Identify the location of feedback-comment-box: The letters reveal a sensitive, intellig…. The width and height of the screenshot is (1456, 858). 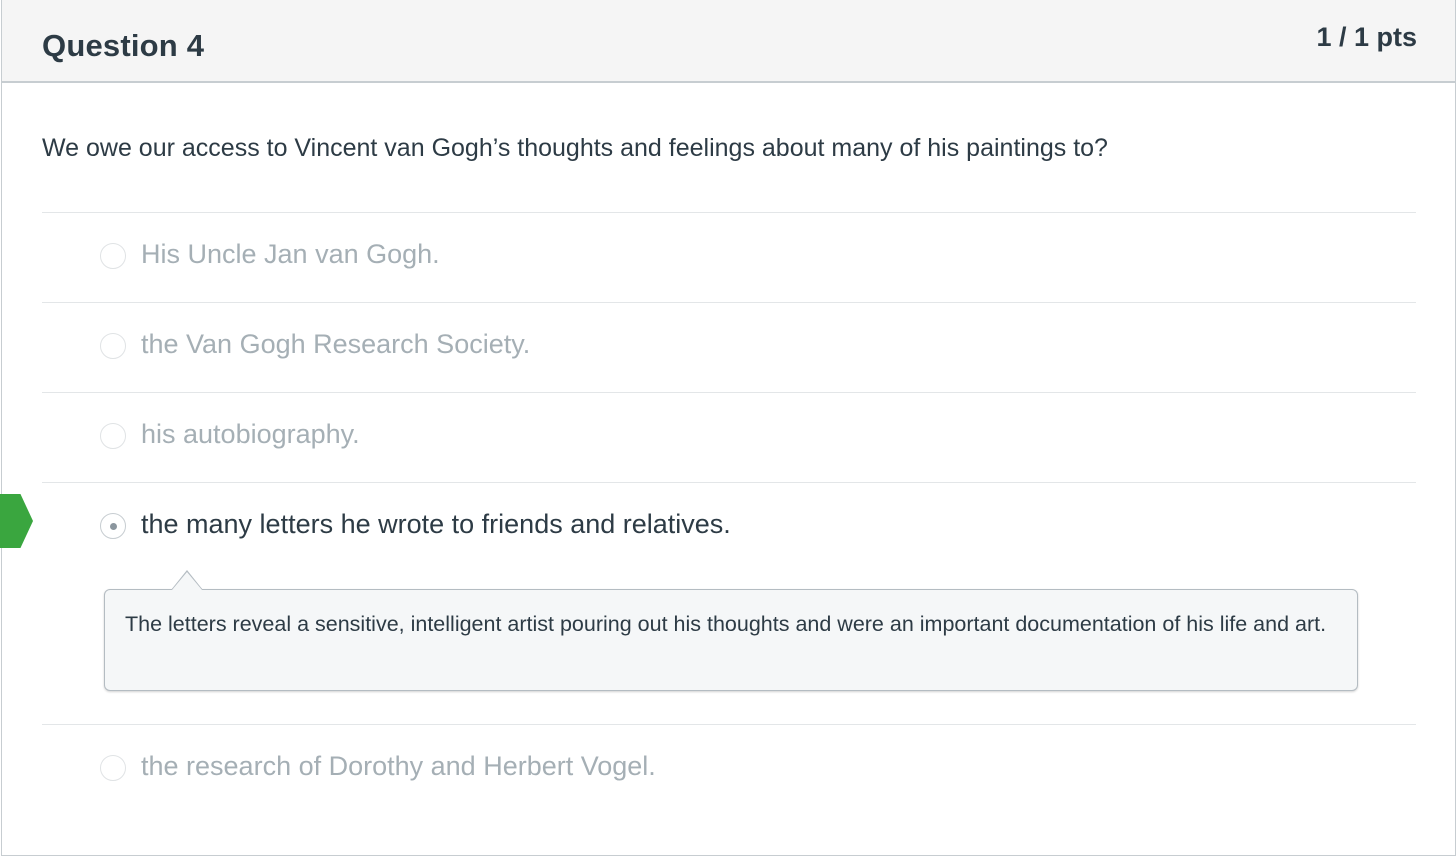
(731, 640).